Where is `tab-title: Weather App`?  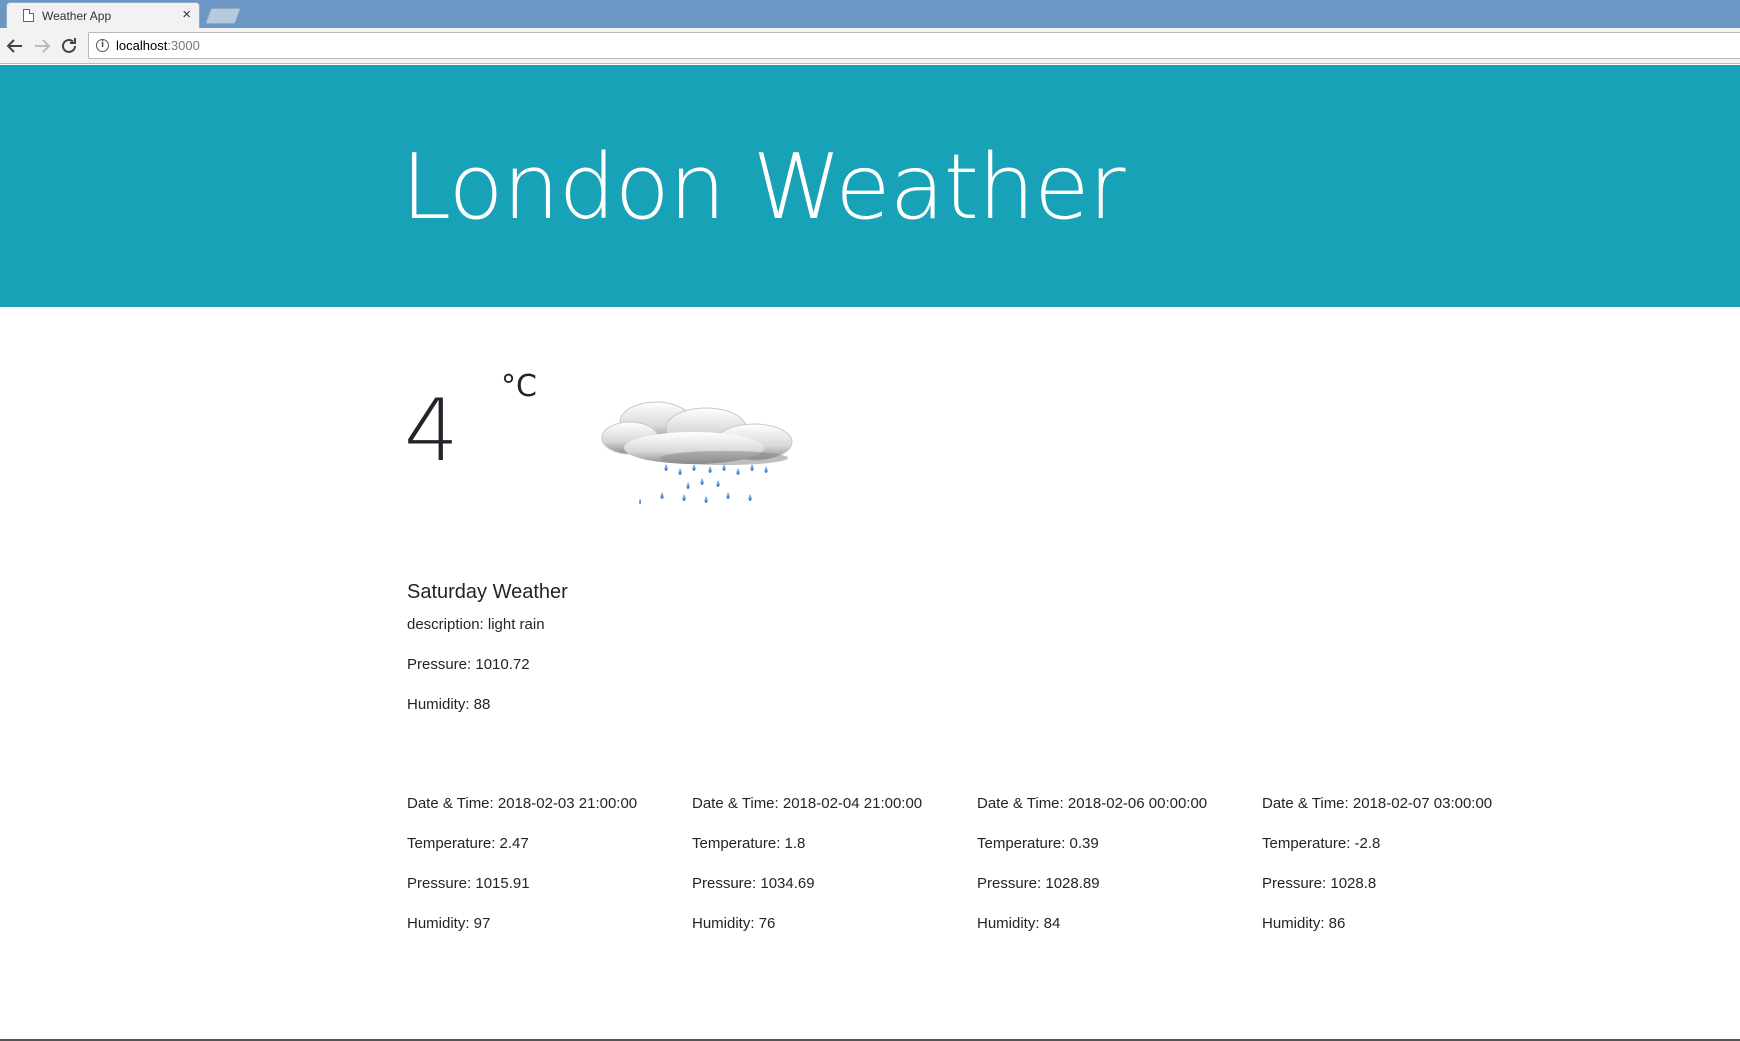
tab-title: Weather App is located at coordinates (77, 16).